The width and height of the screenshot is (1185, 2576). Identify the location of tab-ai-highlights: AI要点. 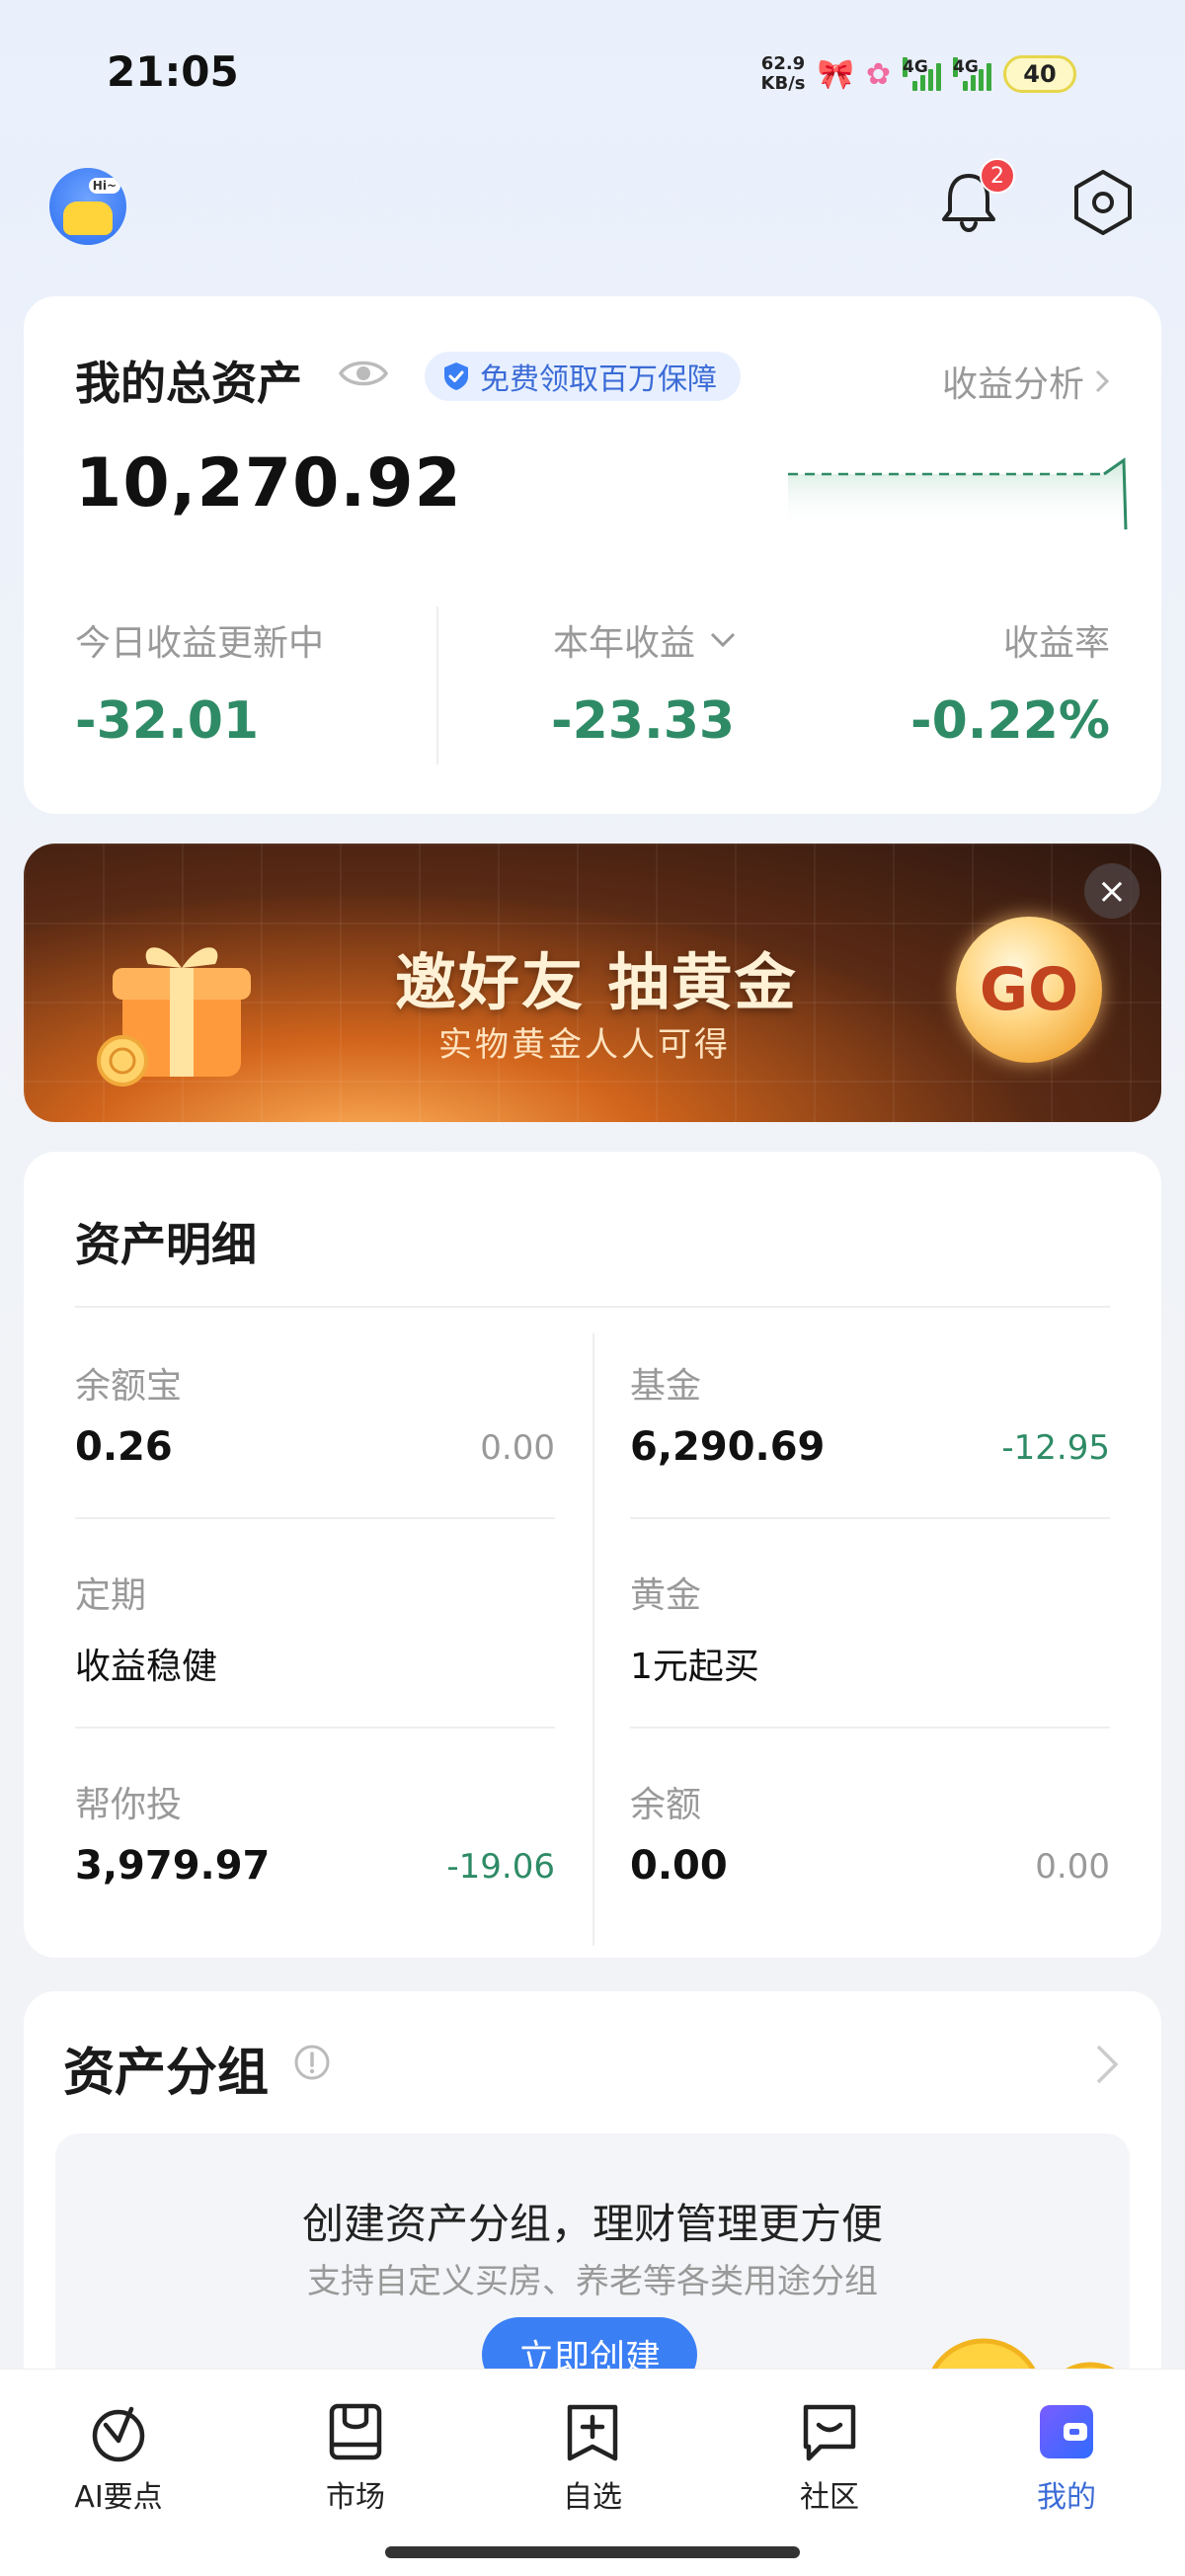
(119, 2457).